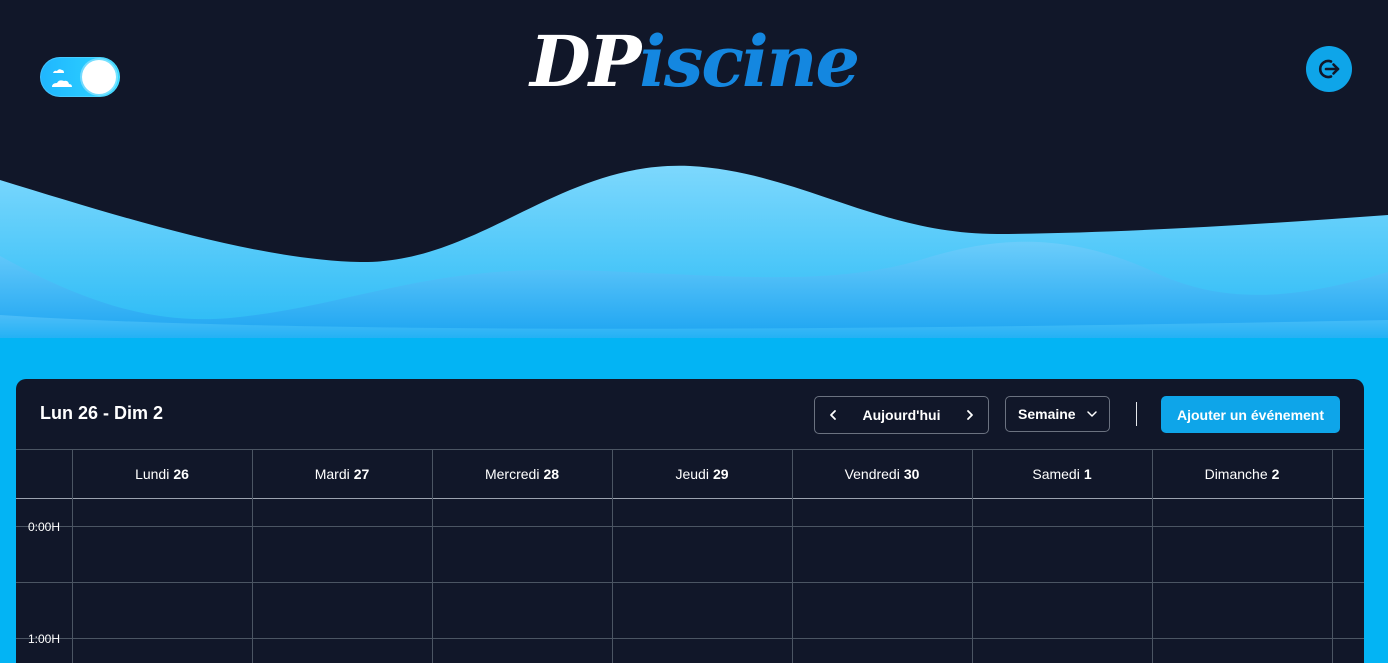  I want to click on day-name: Samedi, so click(1056, 473).